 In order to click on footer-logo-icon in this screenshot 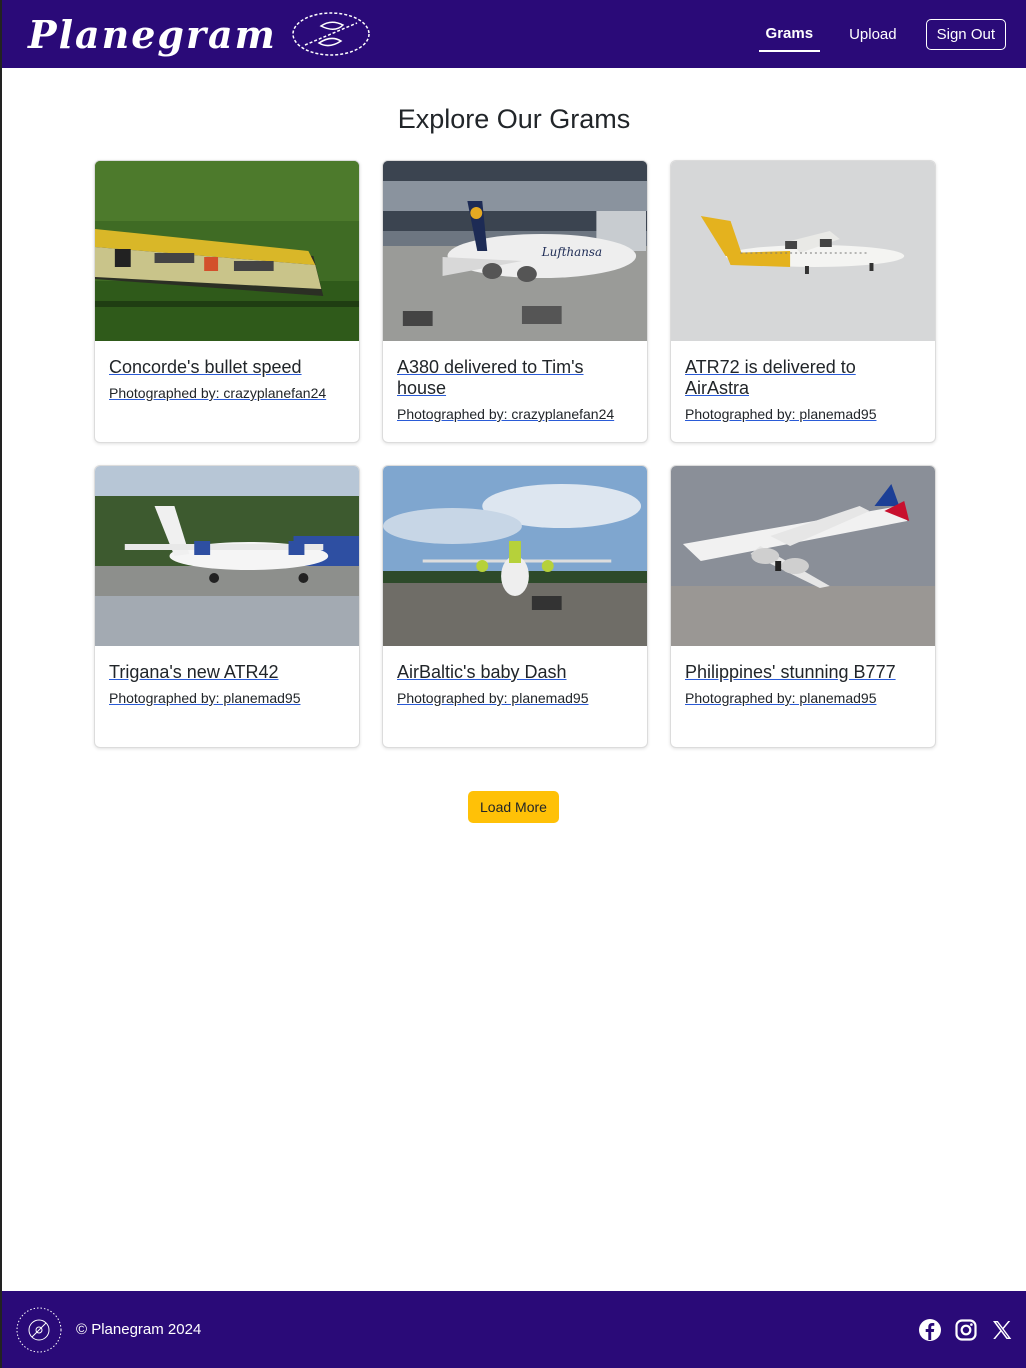, I will do `click(39, 1329)`.